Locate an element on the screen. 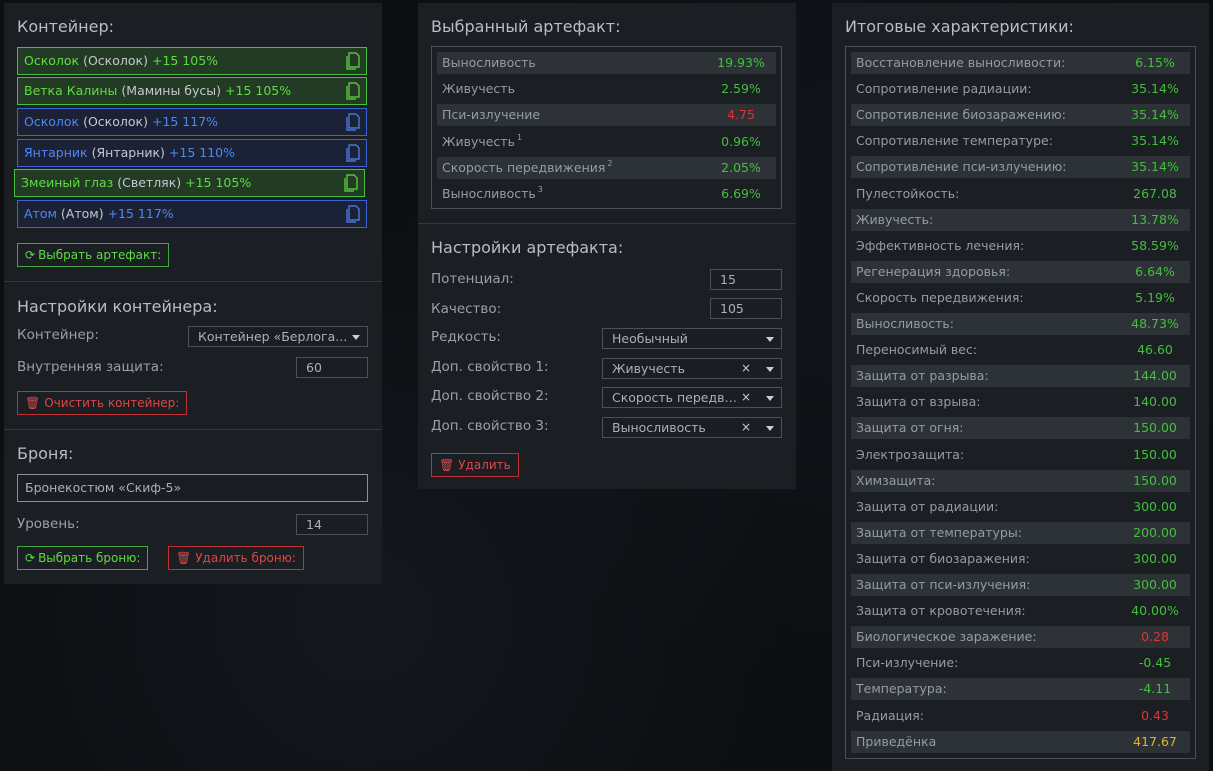  total-stat-row: Защита от кровотечения: 40.00% is located at coordinates (1020, 611).